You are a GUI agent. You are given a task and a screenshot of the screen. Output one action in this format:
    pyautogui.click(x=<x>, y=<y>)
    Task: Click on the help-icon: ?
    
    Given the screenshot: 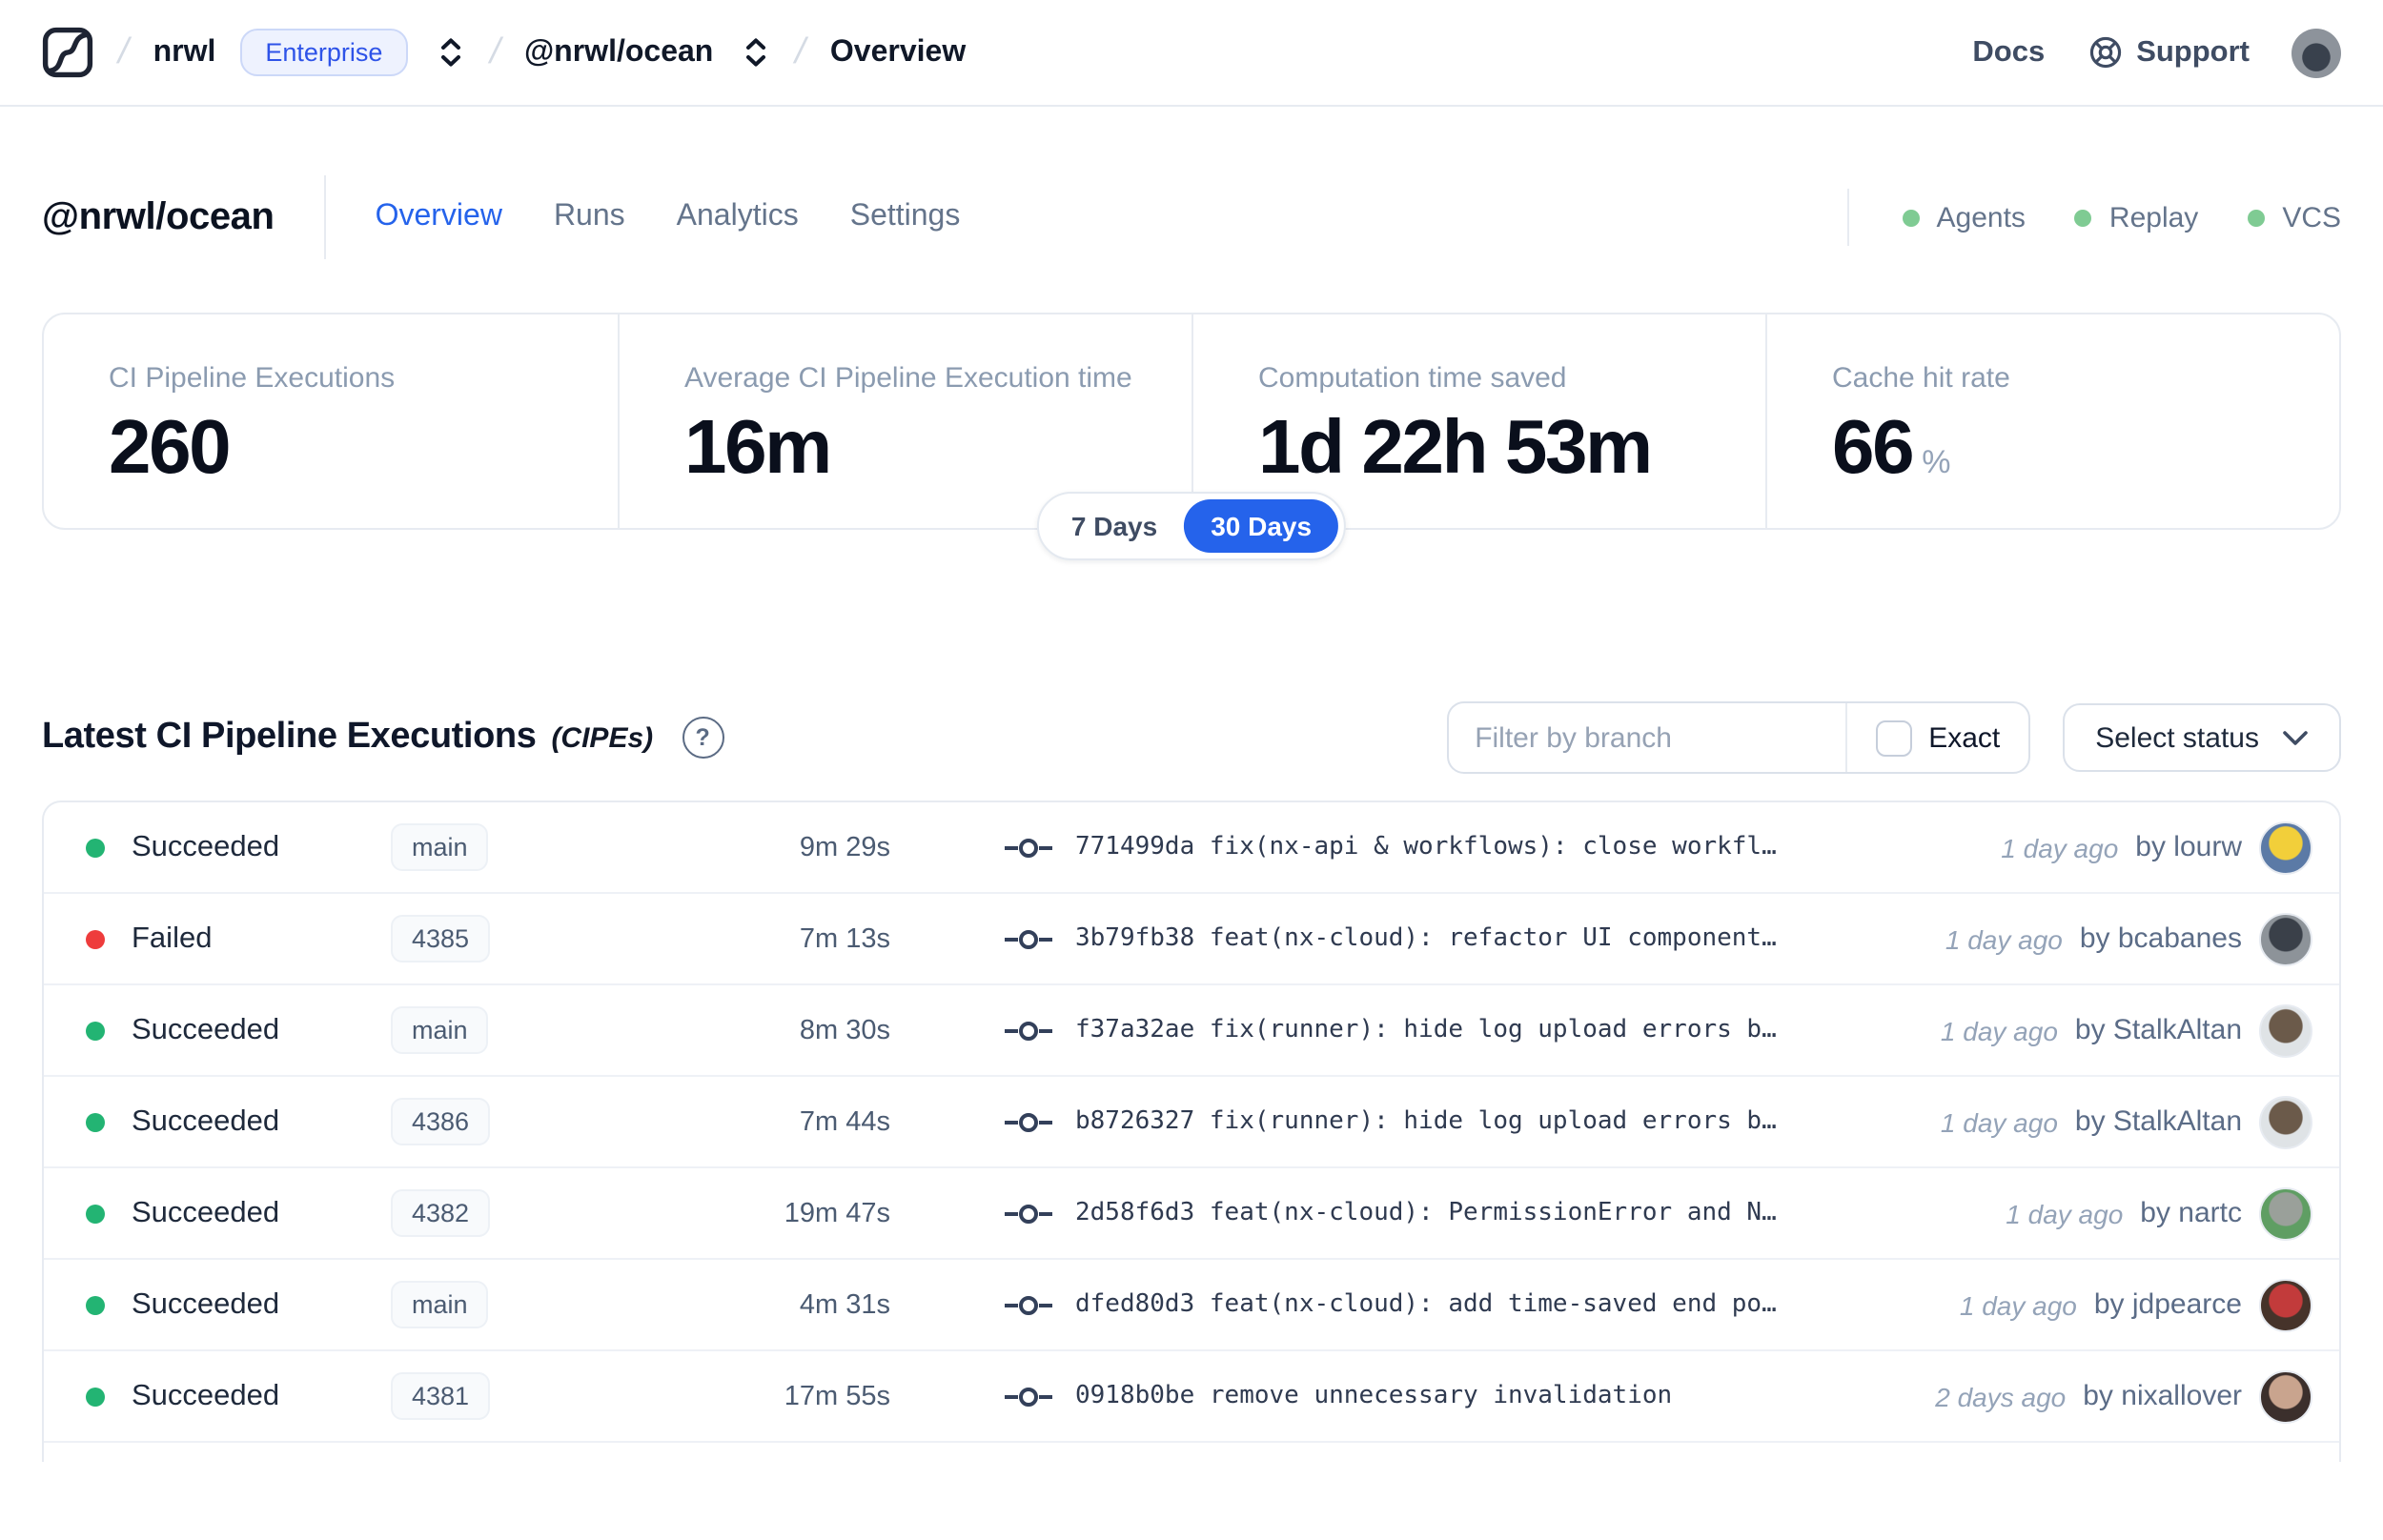 What is the action you would take?
    pyautogui.click(x=703, y=738)
    